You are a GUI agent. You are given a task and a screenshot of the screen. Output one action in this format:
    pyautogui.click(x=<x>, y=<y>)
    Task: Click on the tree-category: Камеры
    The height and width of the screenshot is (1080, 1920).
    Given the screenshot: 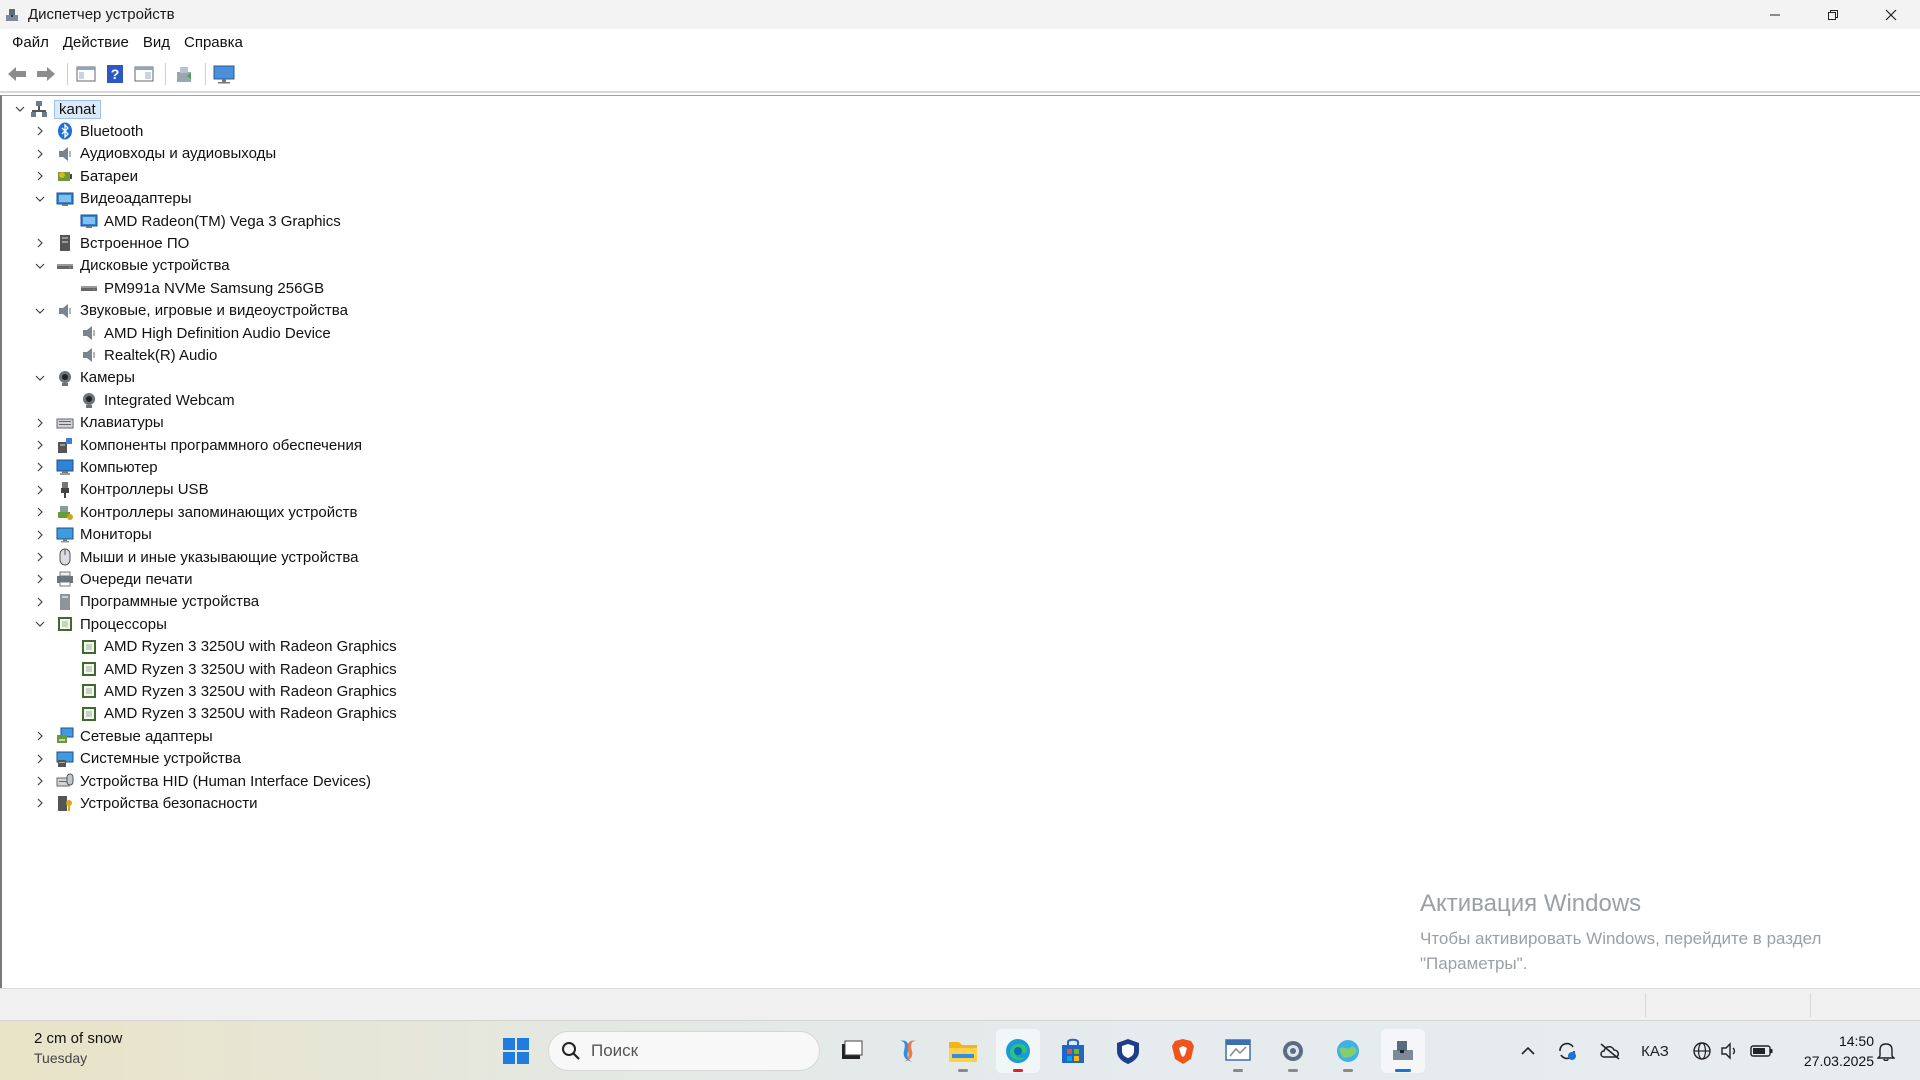 What is the action you would take?
    pyautogui.click(x=85, y=378)
    